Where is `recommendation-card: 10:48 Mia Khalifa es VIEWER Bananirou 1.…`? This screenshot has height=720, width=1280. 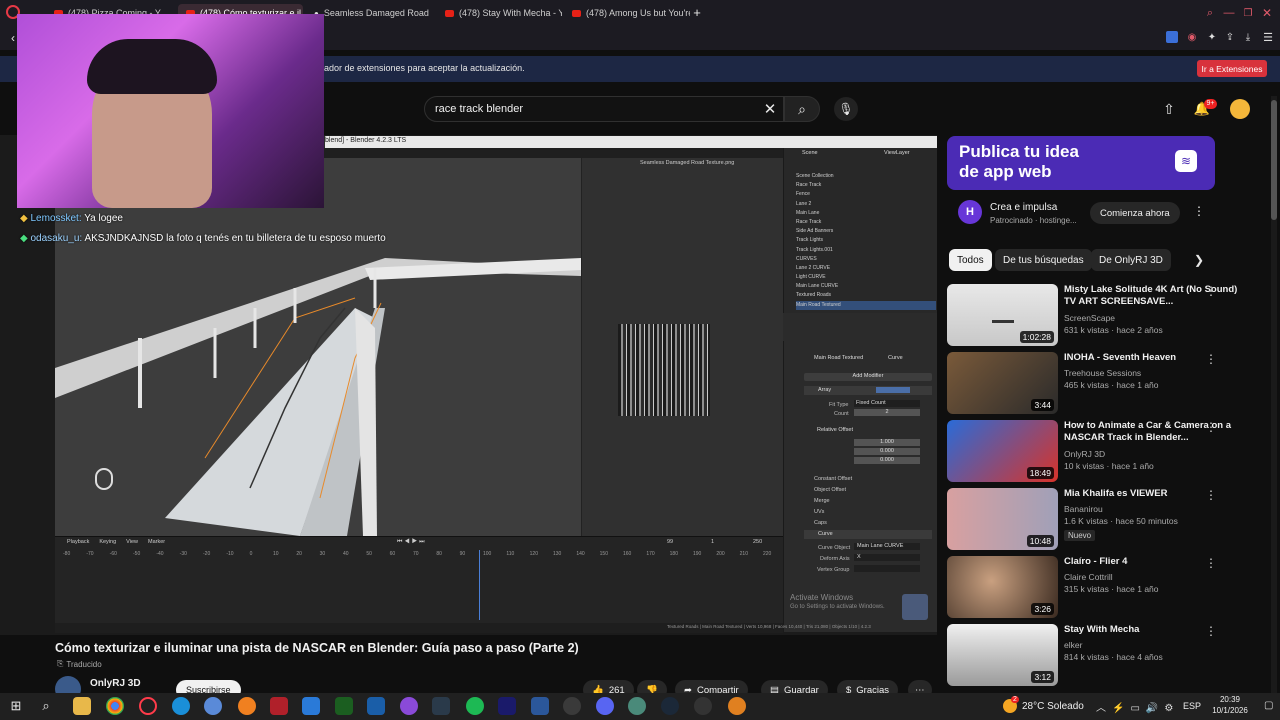 recommendation-card: 10:48 Mia Khalifa es VIEWER Bananirou 1.… is located at coordinates (1104, 520).